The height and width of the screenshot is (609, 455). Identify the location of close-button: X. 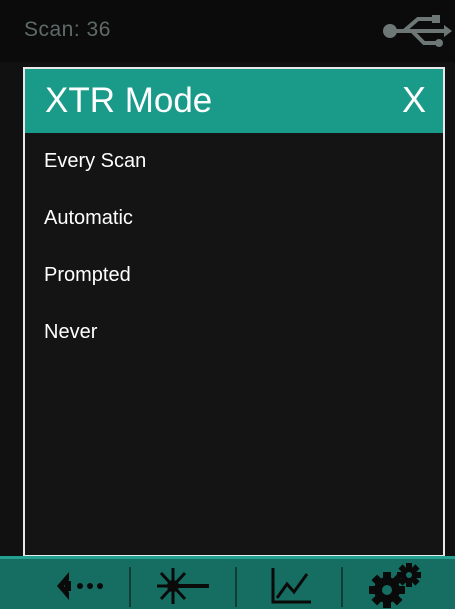
(414, 100).